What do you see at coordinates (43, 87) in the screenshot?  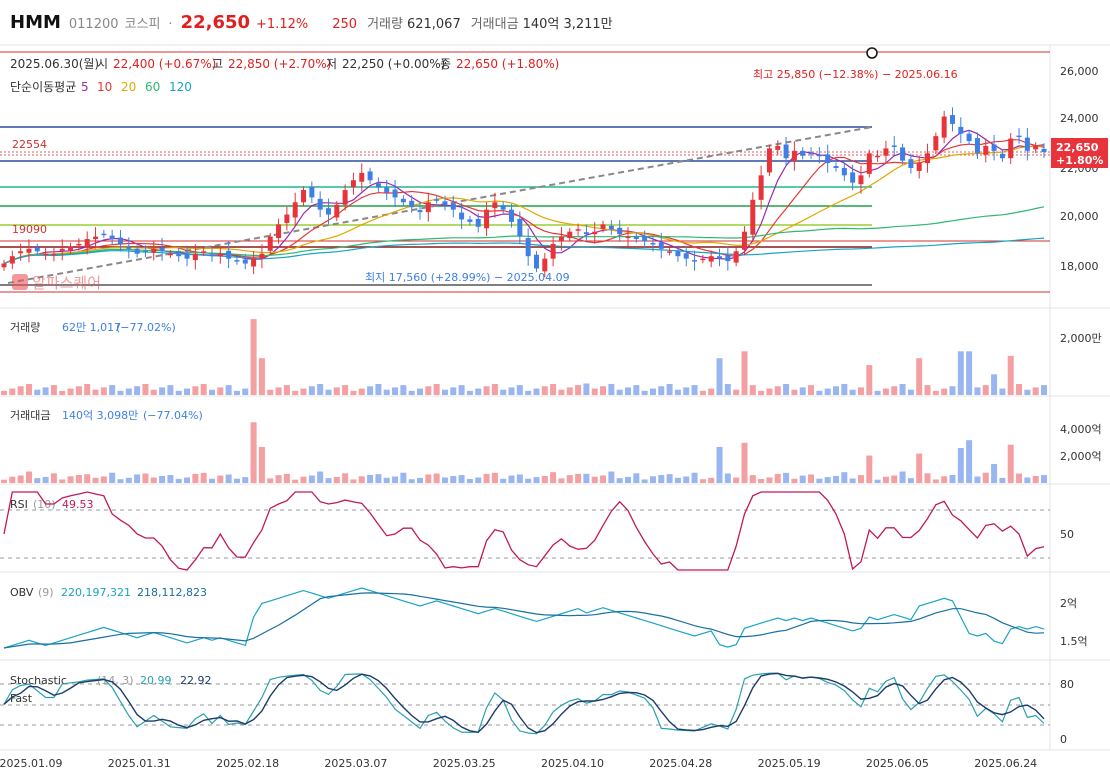 I see `ma-label: 단순이동평균` at bounding box center [43, 87].